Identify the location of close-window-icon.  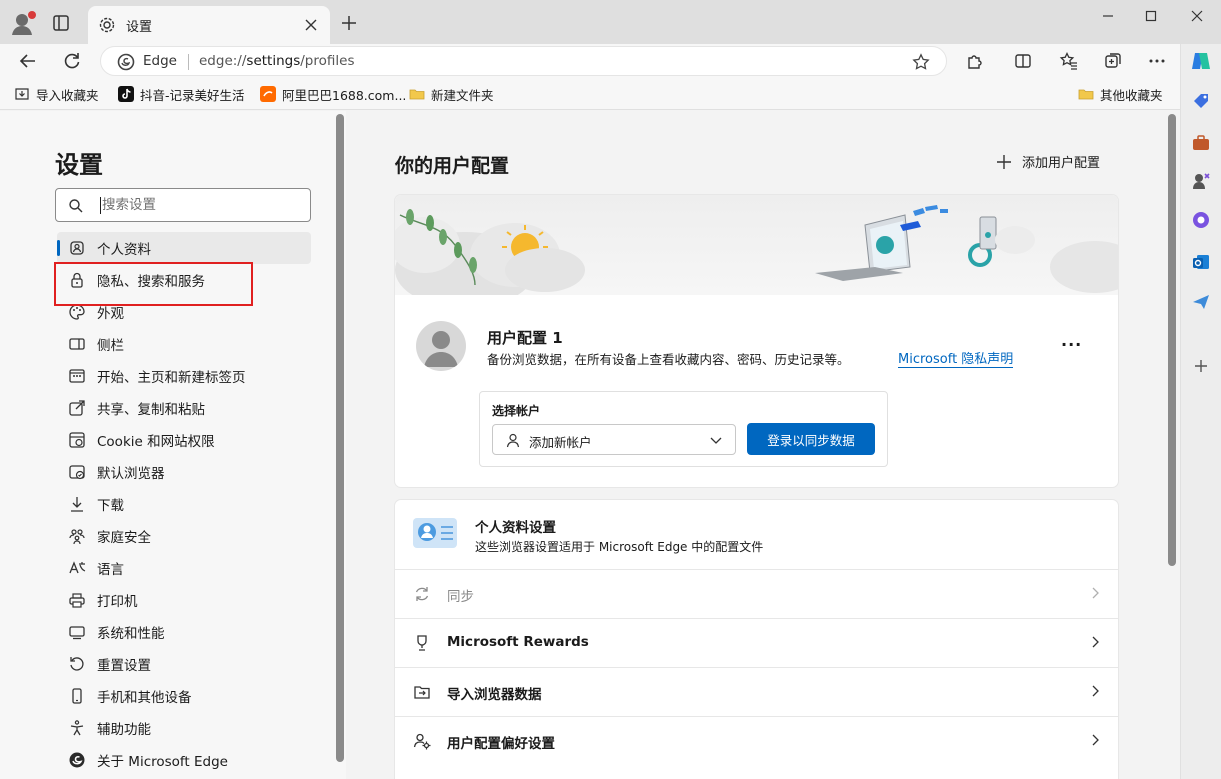
(1197, 16).